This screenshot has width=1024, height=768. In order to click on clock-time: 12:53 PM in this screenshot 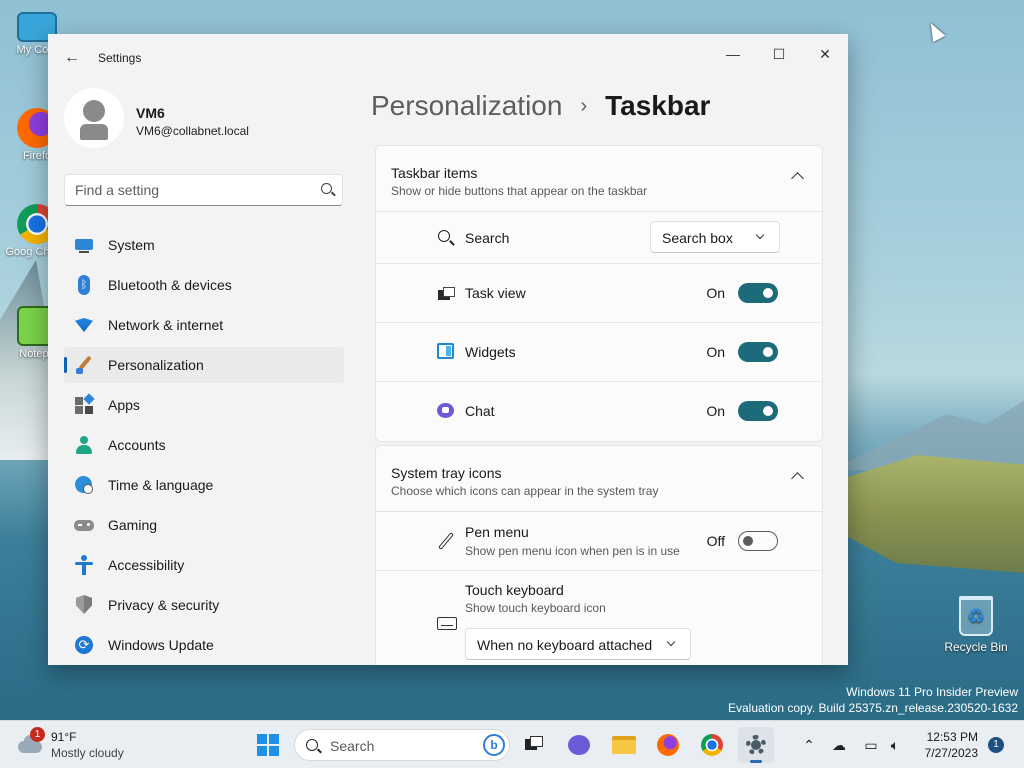, I will do `click(948, 737)`.